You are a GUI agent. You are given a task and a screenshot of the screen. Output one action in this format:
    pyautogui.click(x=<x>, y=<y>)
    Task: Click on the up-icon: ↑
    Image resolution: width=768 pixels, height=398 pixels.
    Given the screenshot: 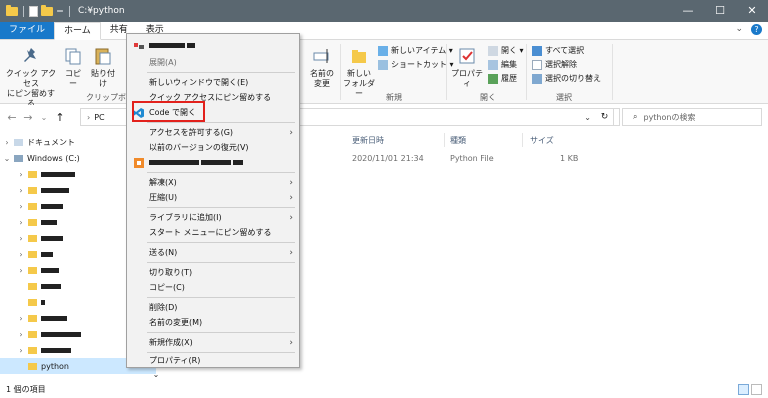 What is the action you would take?
    pyautogui.click(x=60, y=117)
    